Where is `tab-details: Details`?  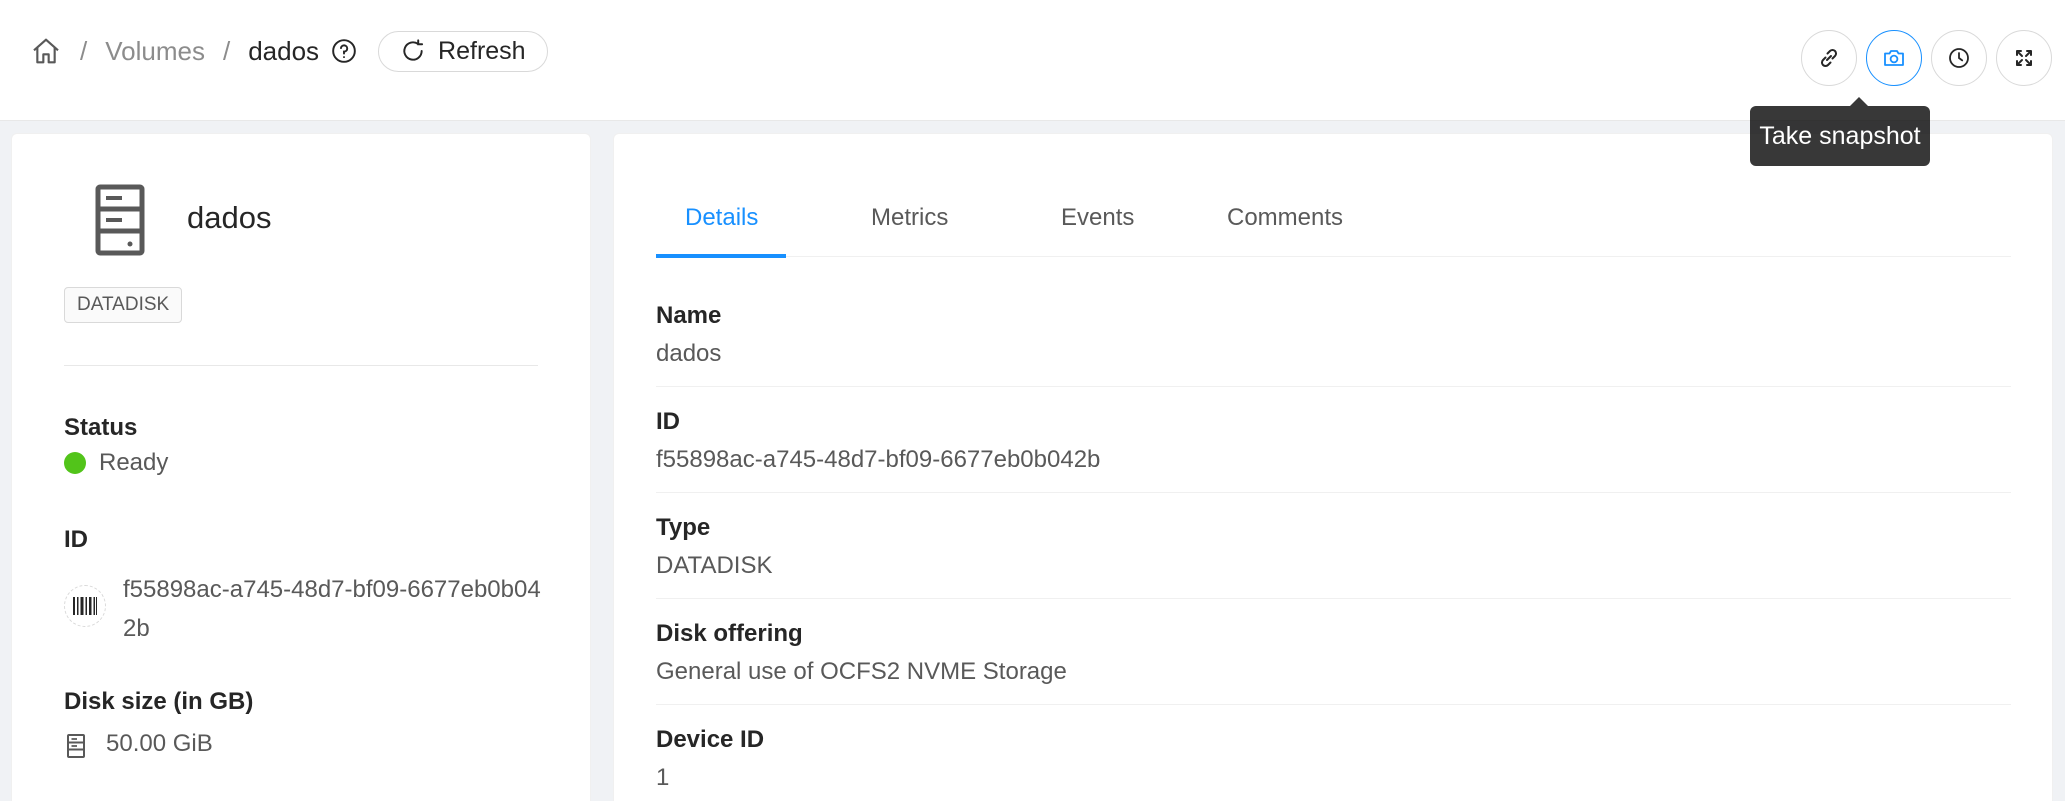
tab-details: Details is located at coordinates (721, 218).